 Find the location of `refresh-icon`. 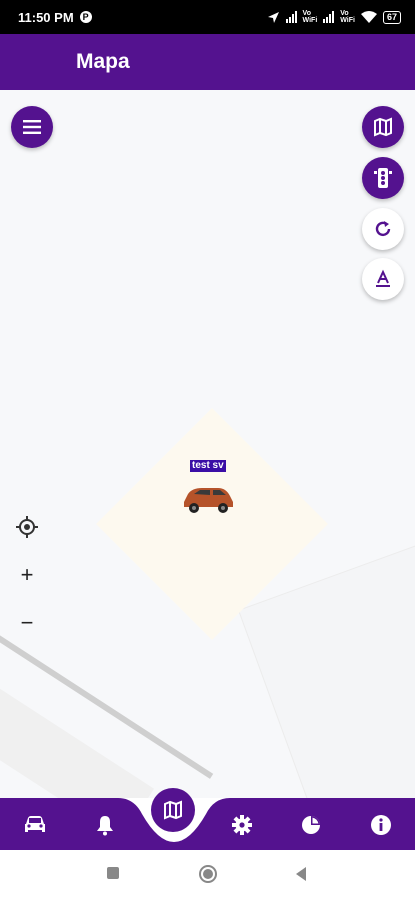

refresh-icon is located at coordinates (383, 229).